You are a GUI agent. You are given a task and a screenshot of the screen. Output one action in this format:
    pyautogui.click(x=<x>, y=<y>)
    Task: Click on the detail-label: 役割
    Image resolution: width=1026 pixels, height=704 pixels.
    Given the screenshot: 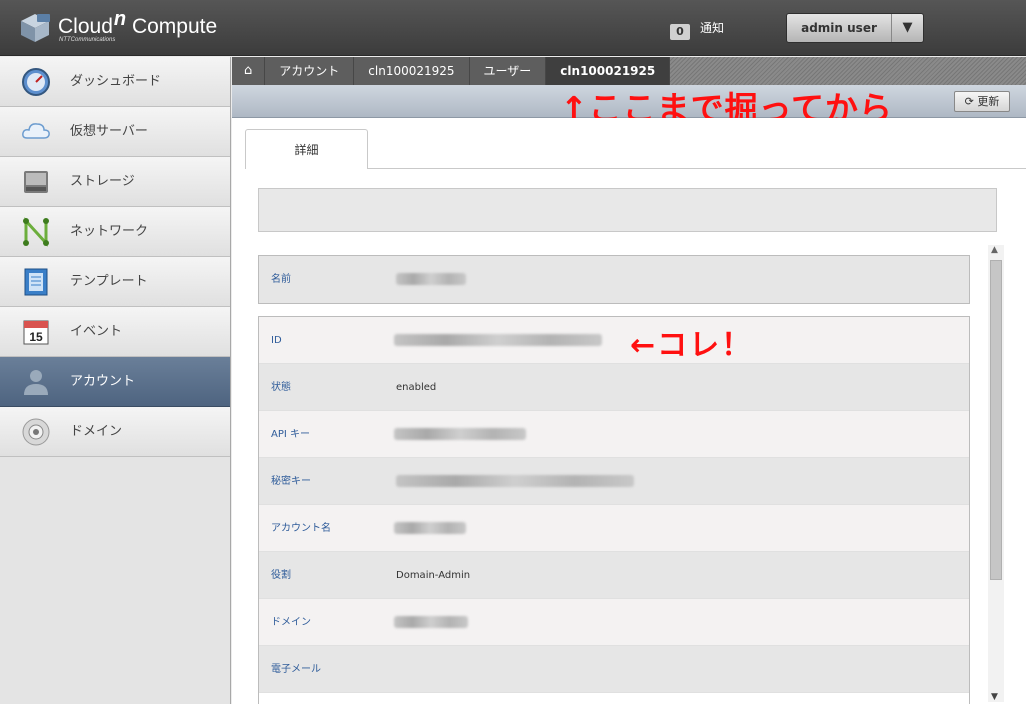 What is the action you would take?
    pyautogui.click(x=281, y=575)
    